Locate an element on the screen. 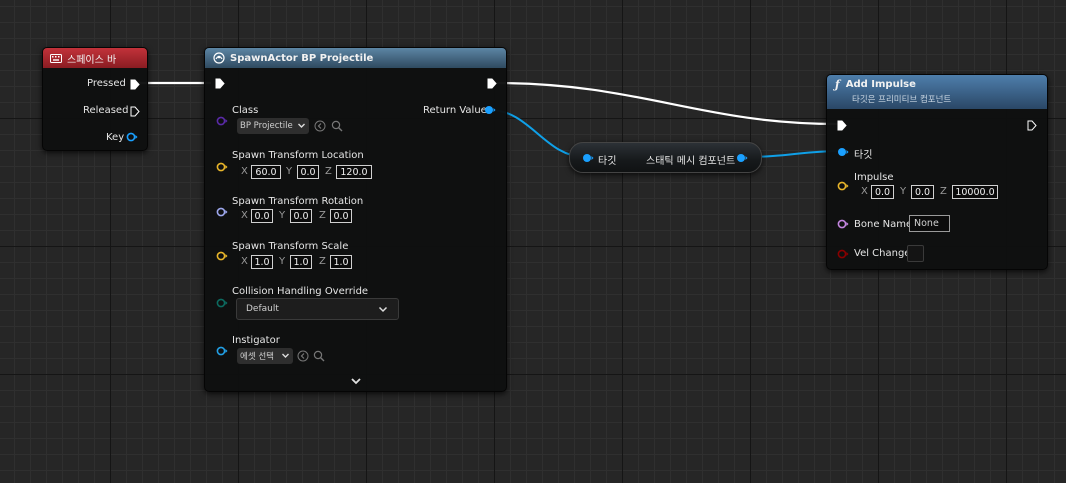 Image resolution: width=1066 pixels, height=483 pixels. impulse-y-field: 0.0 is located at coordinates (922, 192).